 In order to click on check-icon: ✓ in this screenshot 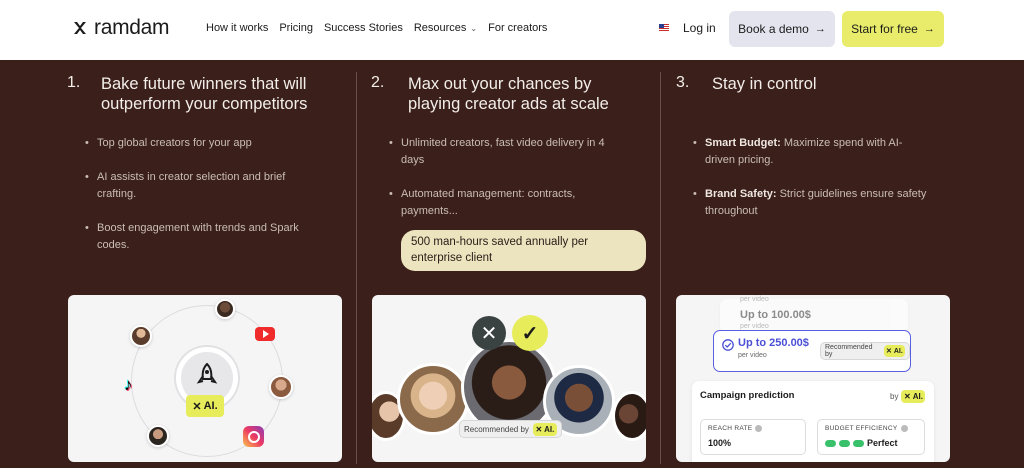, I will do `click(530, 333)`.